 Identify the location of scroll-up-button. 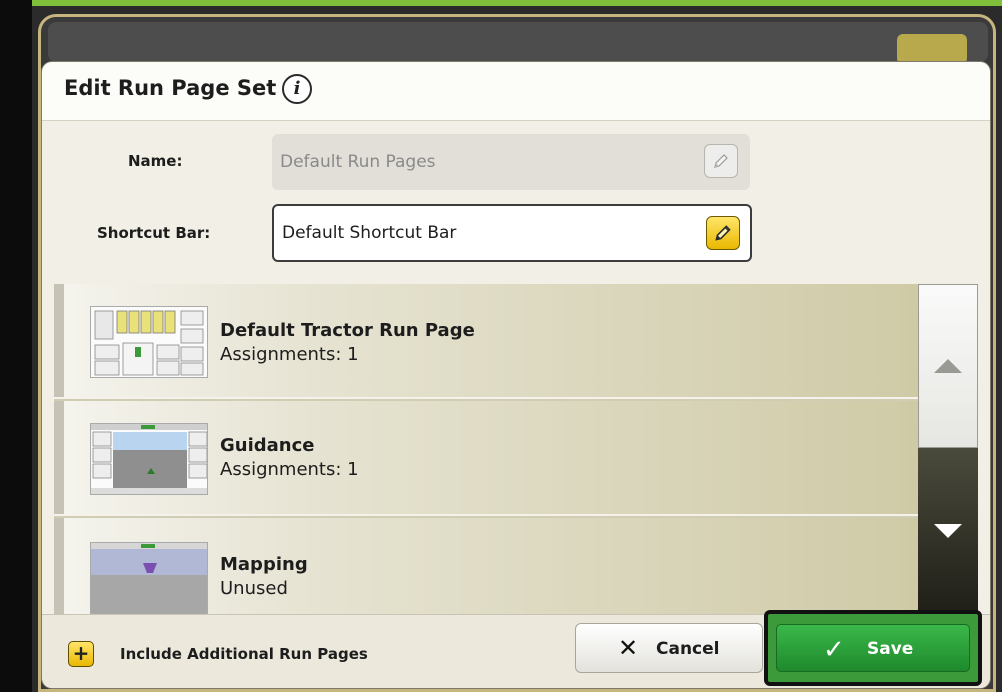
(948, 366).